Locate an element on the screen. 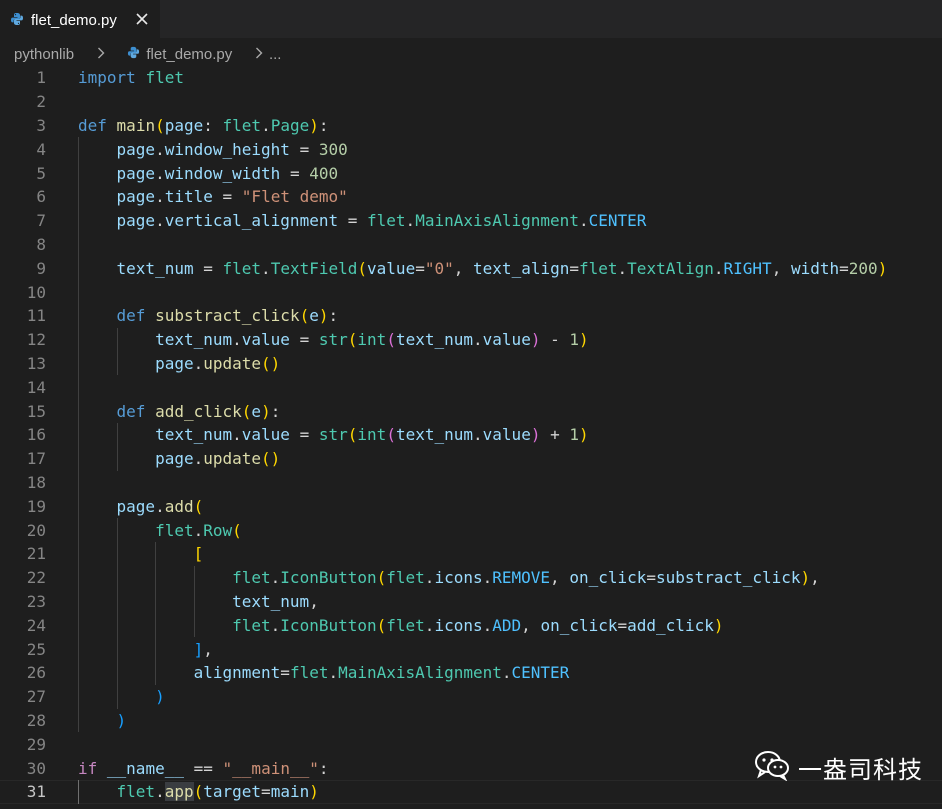 Image resolution: width=942 pixels, height=809 pixels. line-number: 2 is located at coordinates (41, 102).